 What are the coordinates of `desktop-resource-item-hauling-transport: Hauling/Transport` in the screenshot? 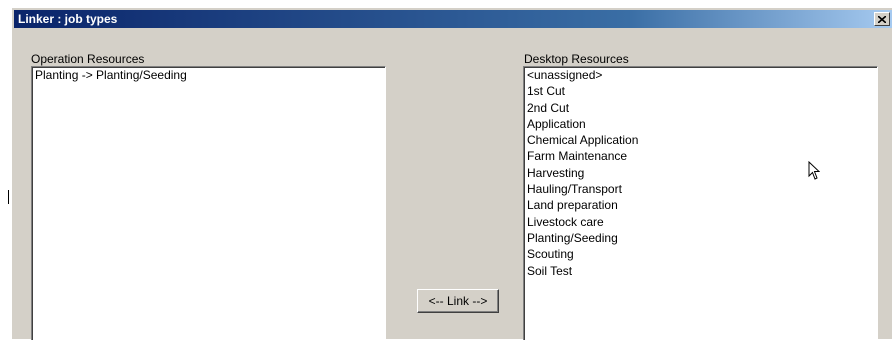 It's located at (700, 189).